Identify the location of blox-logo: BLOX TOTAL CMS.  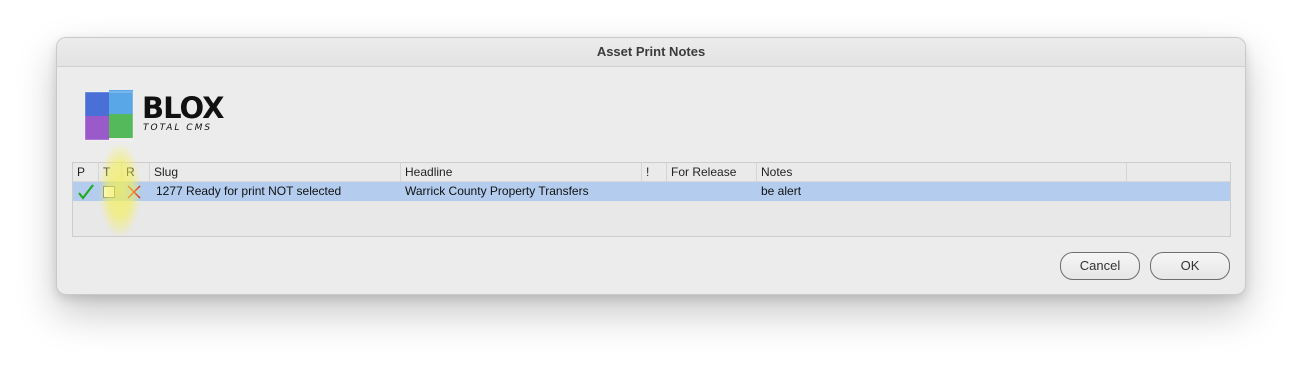
(154, 116).